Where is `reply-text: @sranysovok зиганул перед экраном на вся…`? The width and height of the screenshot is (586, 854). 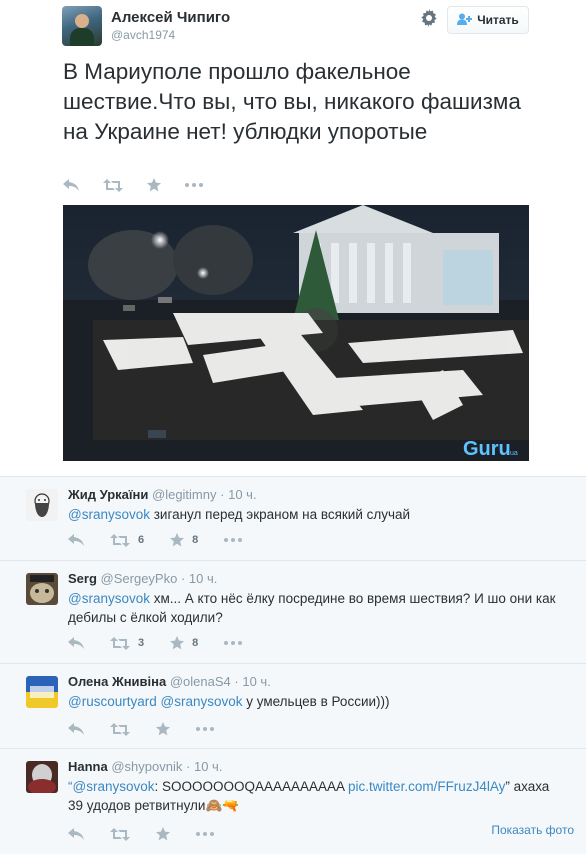 reply-text: @sranysovok зиганул перед экраном на вся… is located at coordinates (318, 514).